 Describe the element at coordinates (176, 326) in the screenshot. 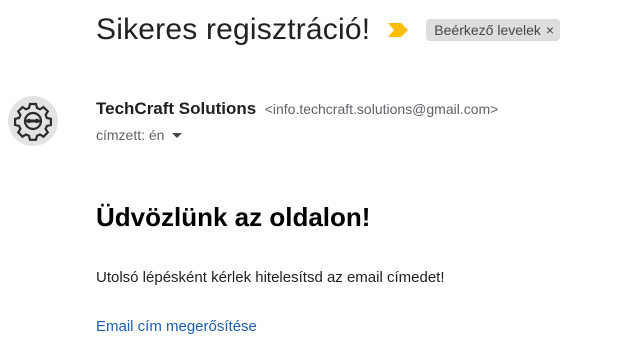

I see `confirm-email-link: Email cím megerősítése` at that location.